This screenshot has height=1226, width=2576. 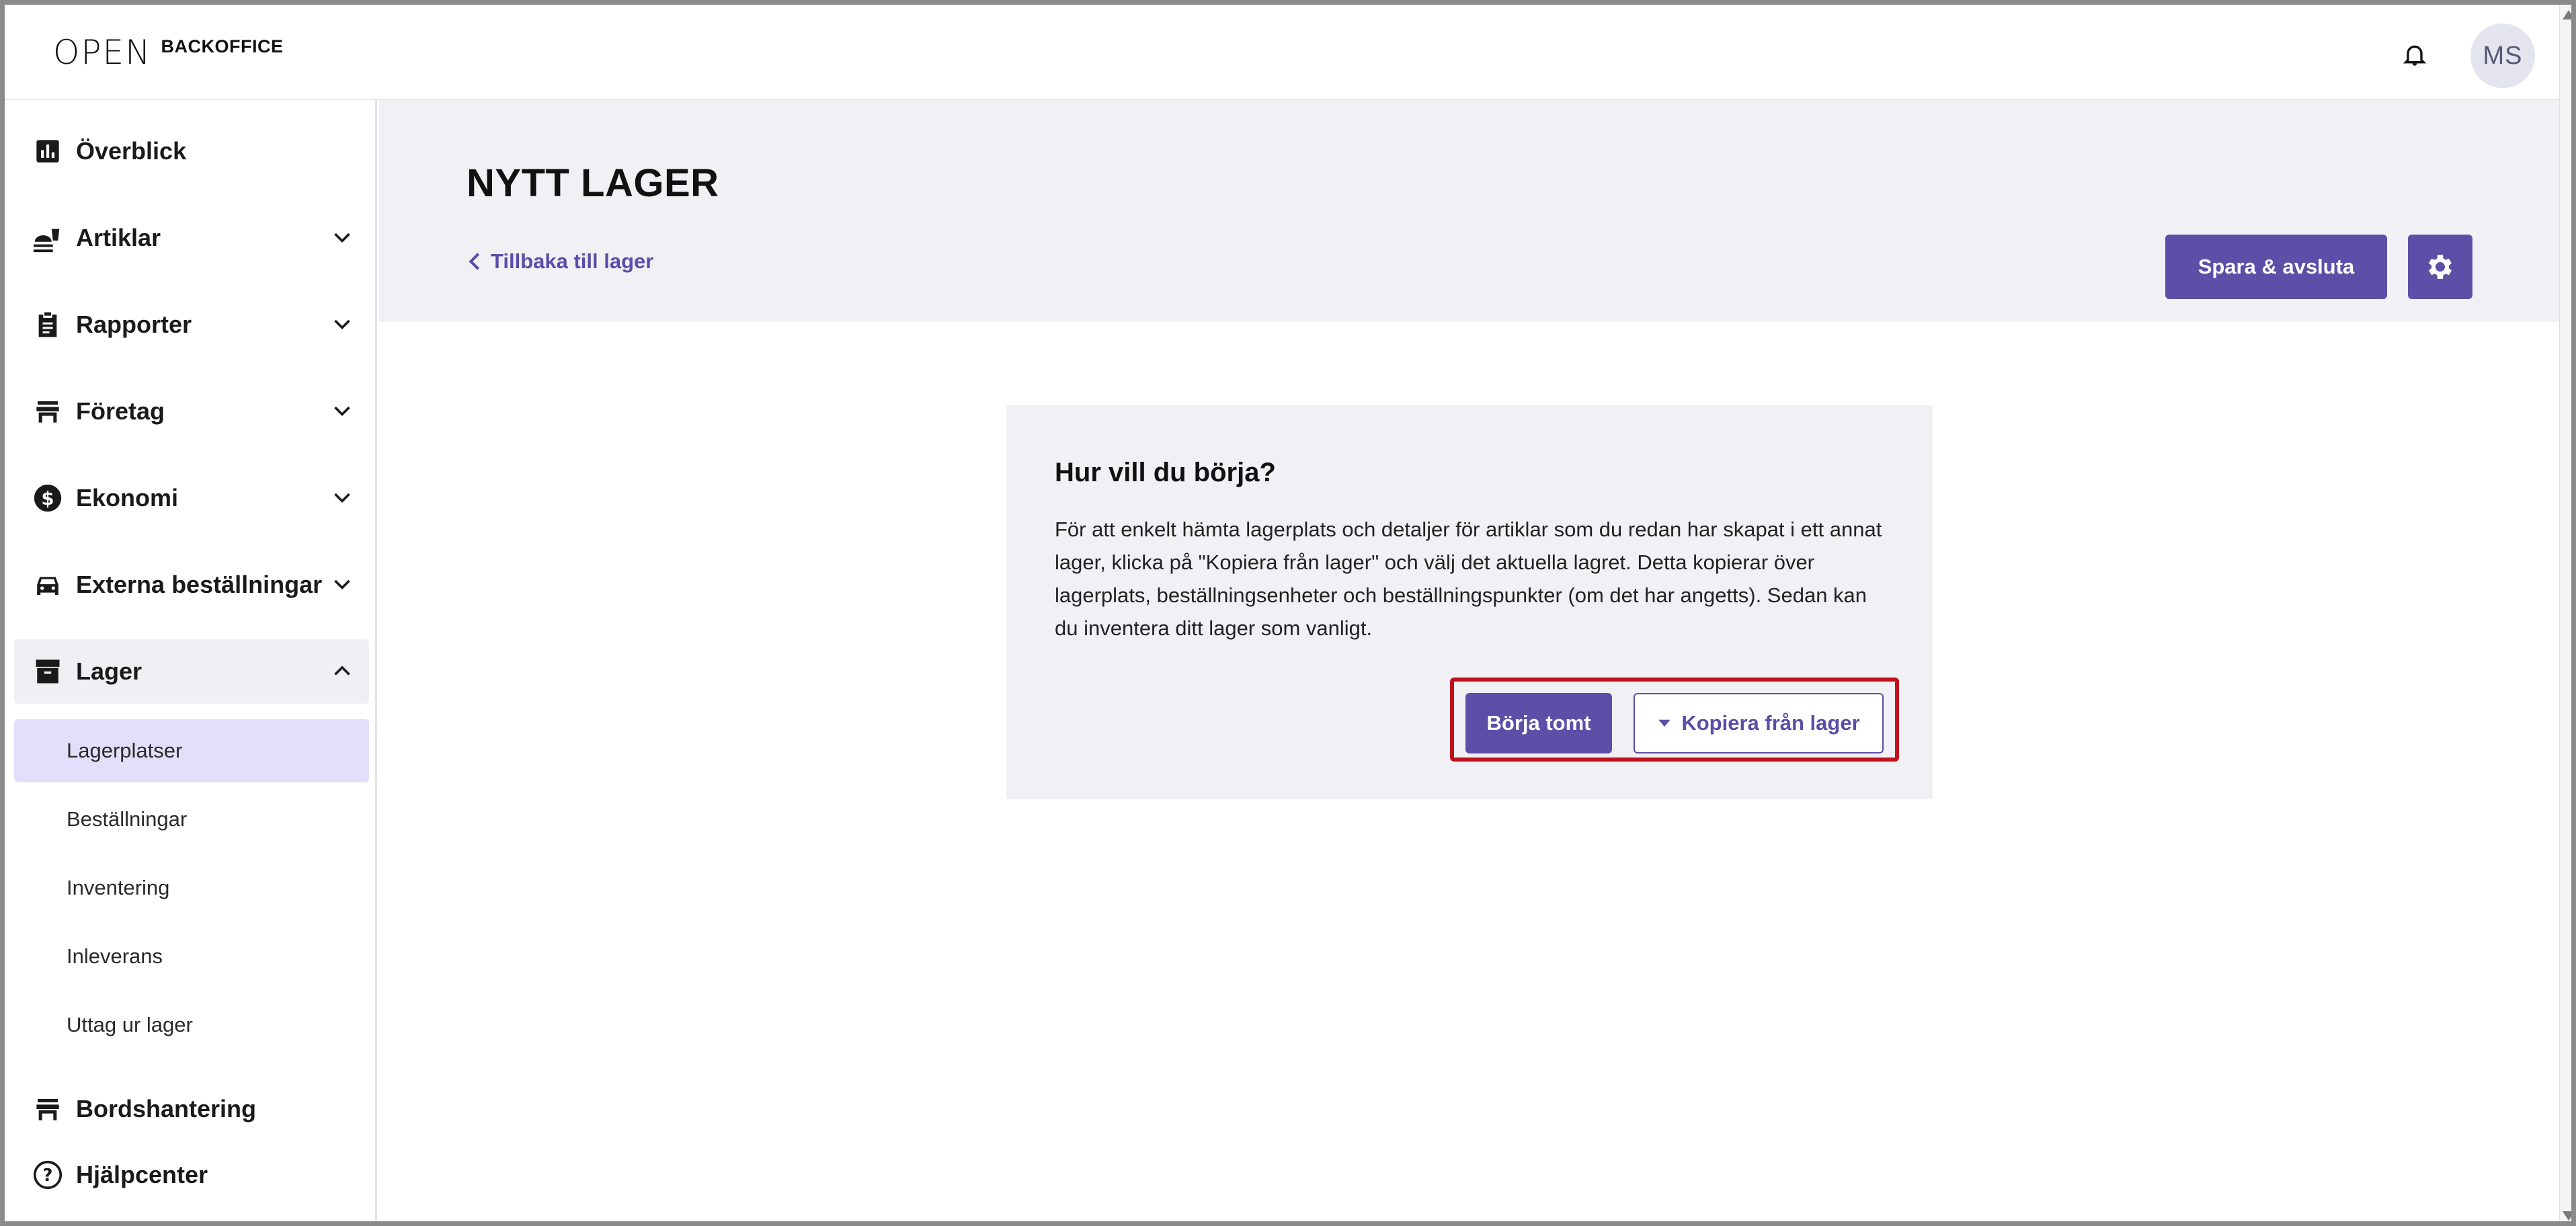 What do you see at coordinates (48, 411) in the screenshot?
I see `store-icon` at bounding box center [48, 411].